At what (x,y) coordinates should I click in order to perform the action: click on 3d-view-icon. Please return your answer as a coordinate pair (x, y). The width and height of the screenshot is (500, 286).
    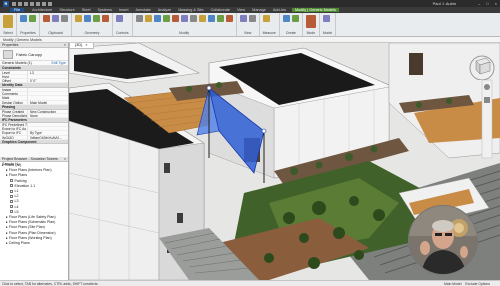
    Looking at the image, I should click on (50, 3).